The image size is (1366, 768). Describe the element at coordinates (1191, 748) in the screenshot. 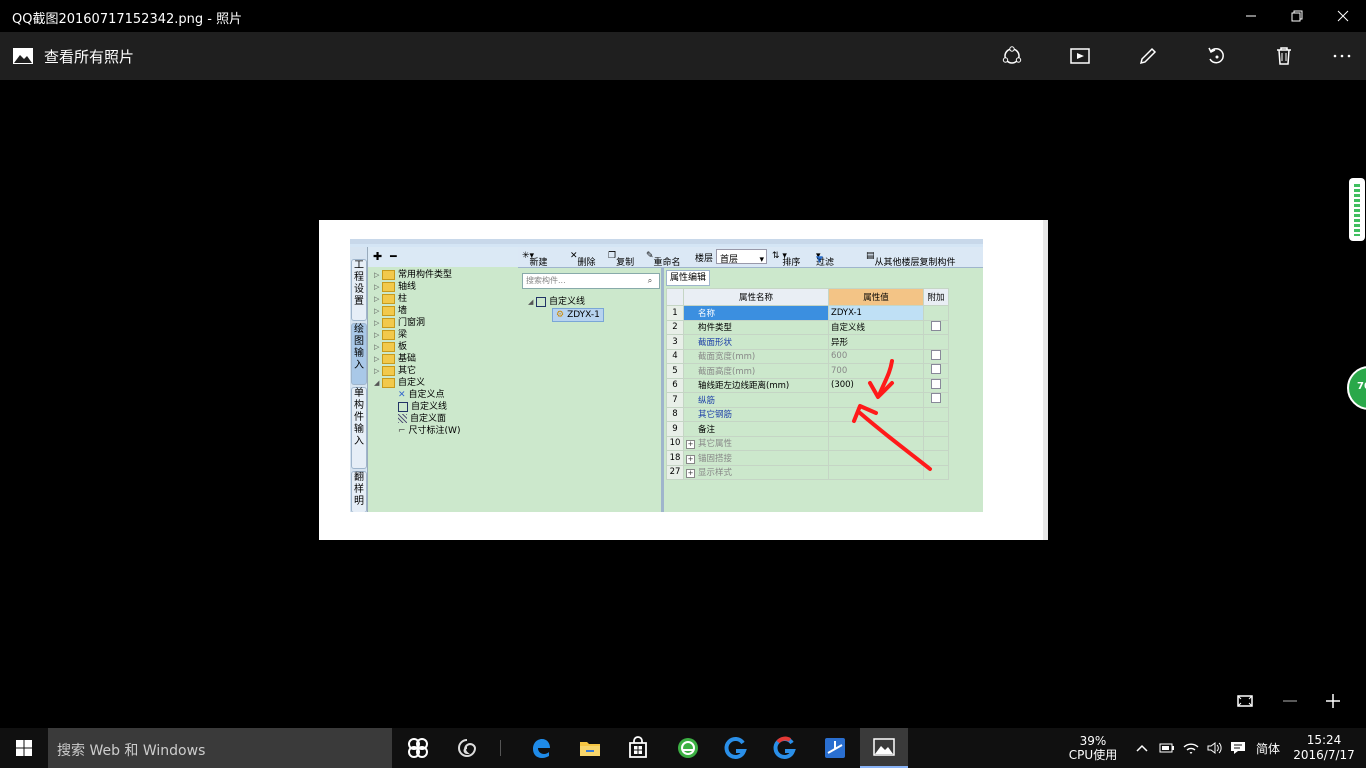

I see `network-indicator` at that location.